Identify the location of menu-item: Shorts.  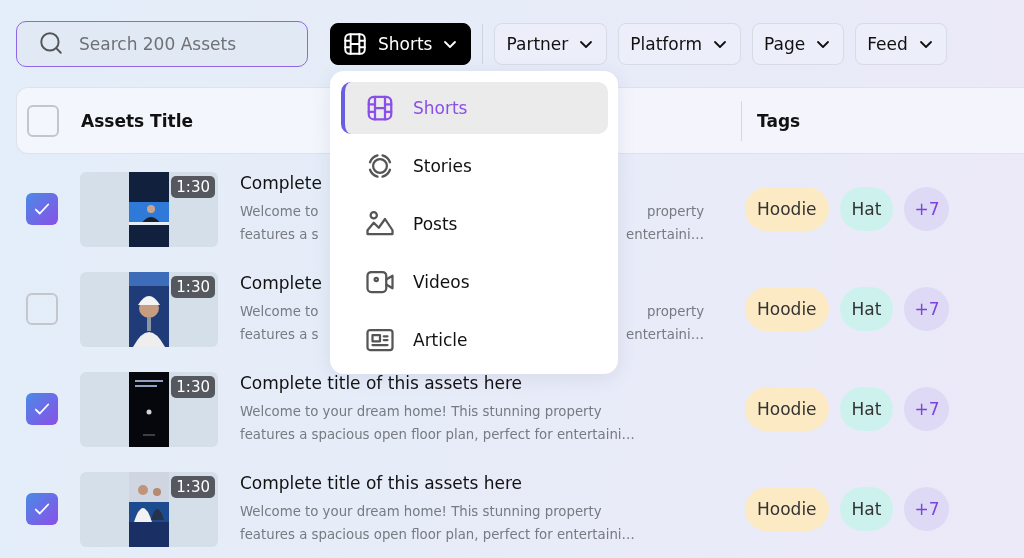
(474, 108).